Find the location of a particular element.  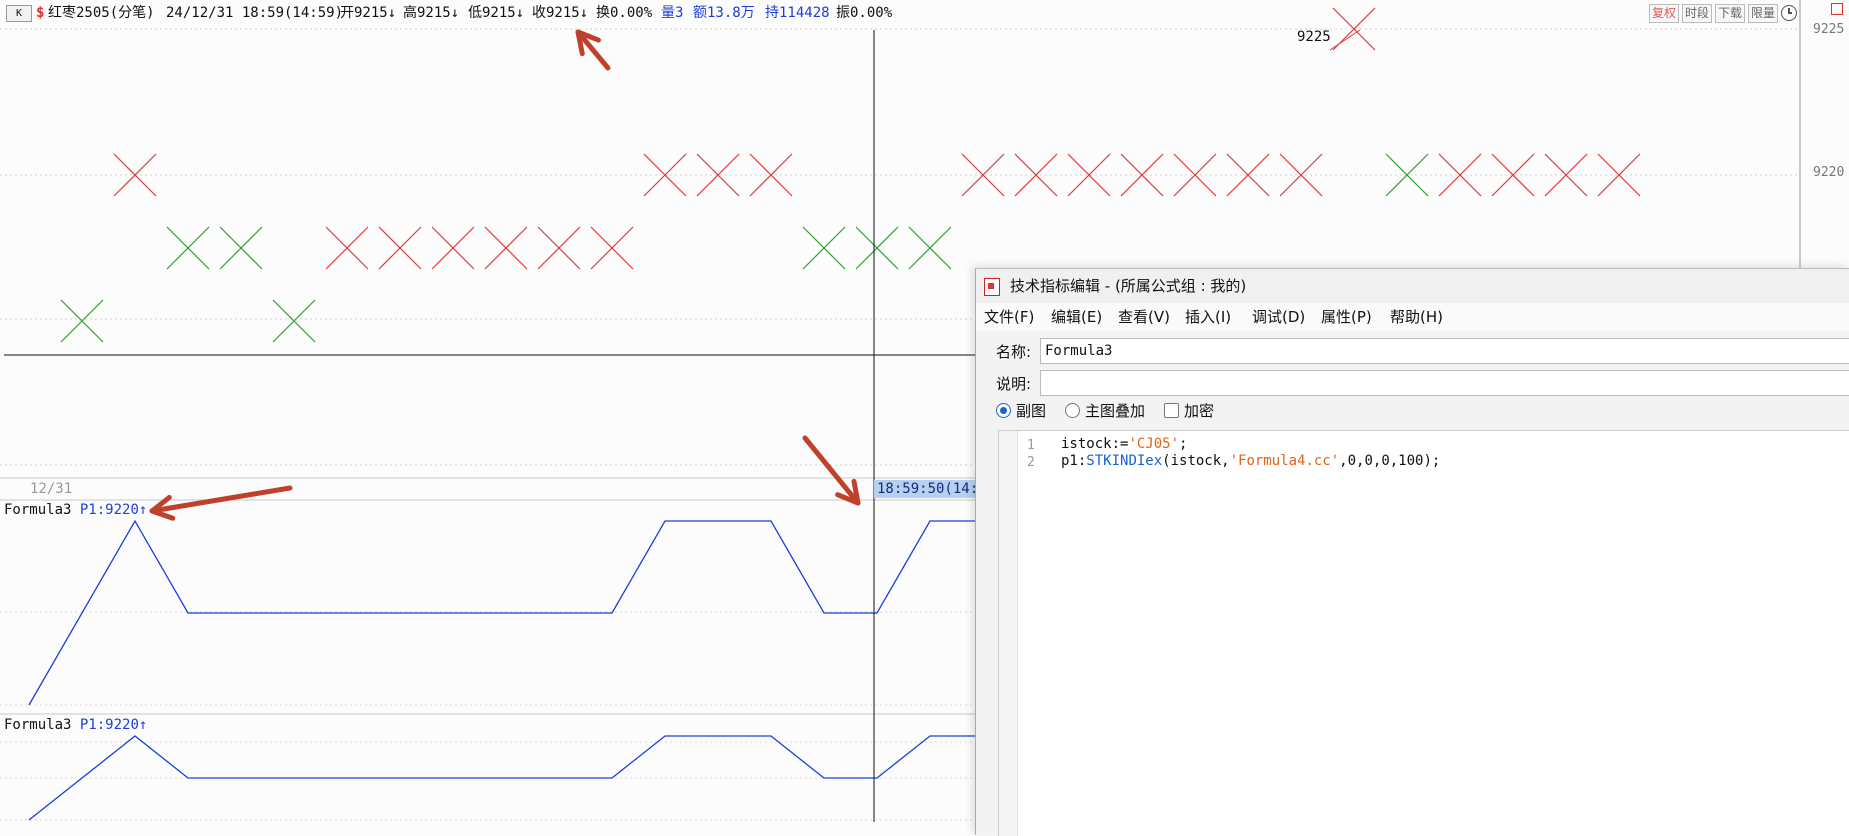

menu-help: 帮助(H) is located at coordinates (1416, 317).